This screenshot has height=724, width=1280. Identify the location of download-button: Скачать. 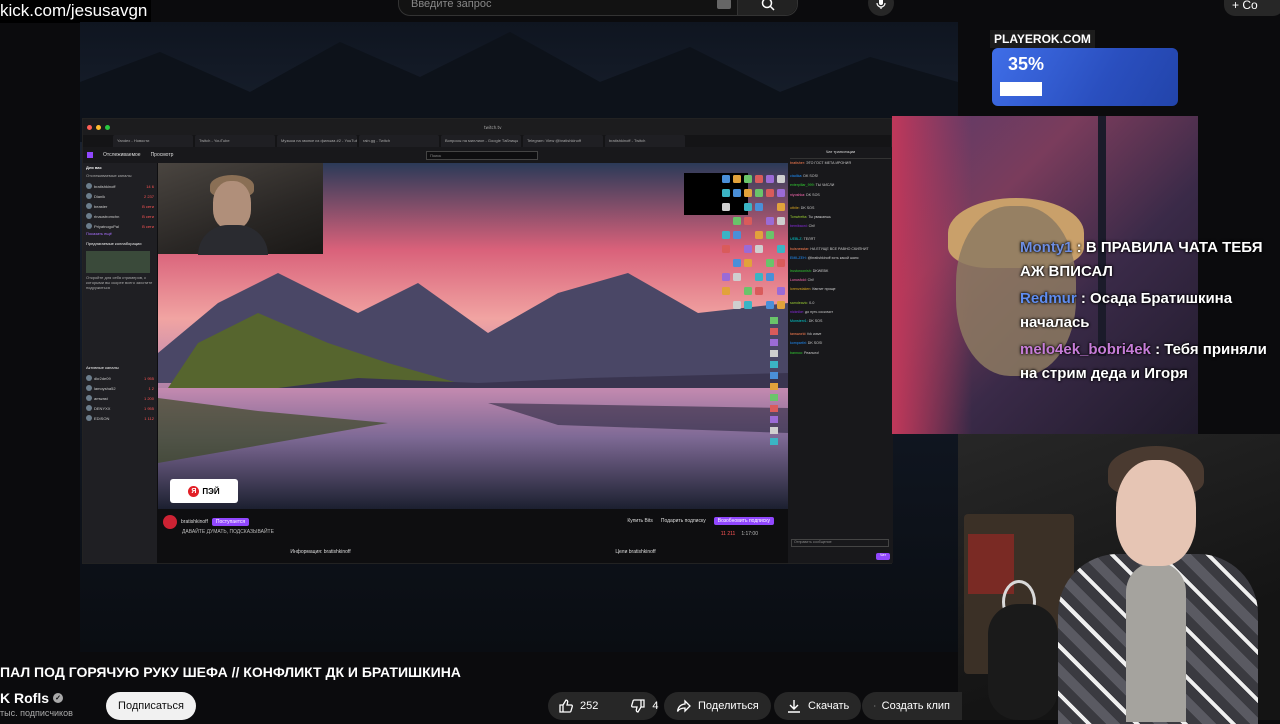
(817, 706).